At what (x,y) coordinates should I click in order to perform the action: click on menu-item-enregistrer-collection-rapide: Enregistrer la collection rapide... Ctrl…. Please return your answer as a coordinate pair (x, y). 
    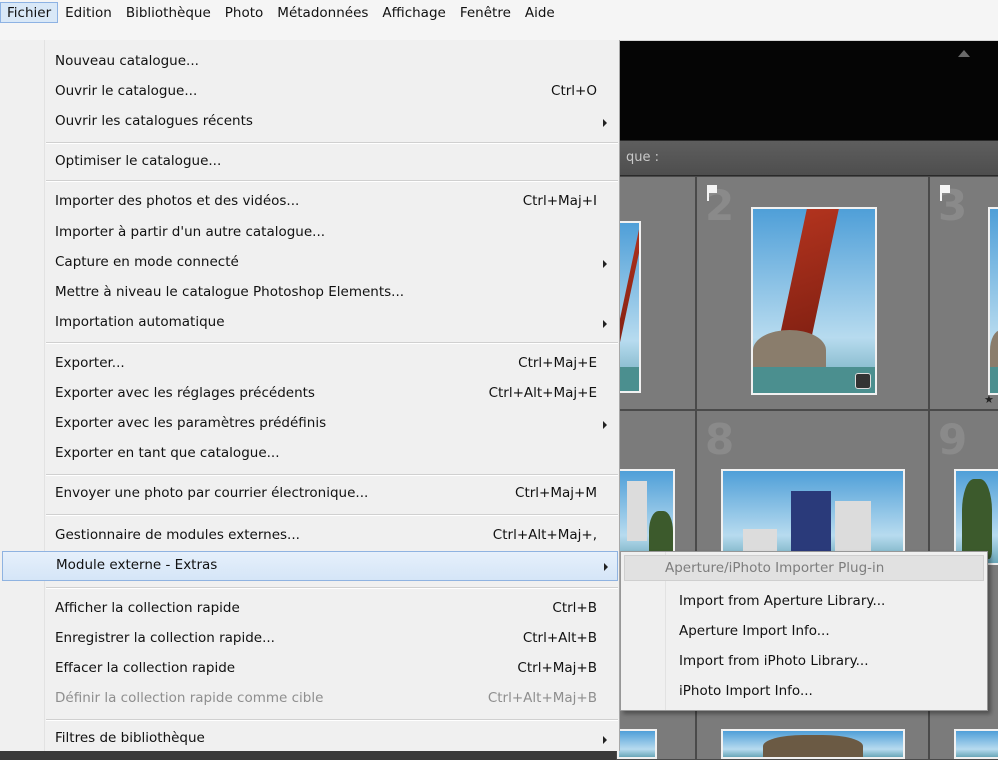
    Looking at the image, I should click on (309, 639).